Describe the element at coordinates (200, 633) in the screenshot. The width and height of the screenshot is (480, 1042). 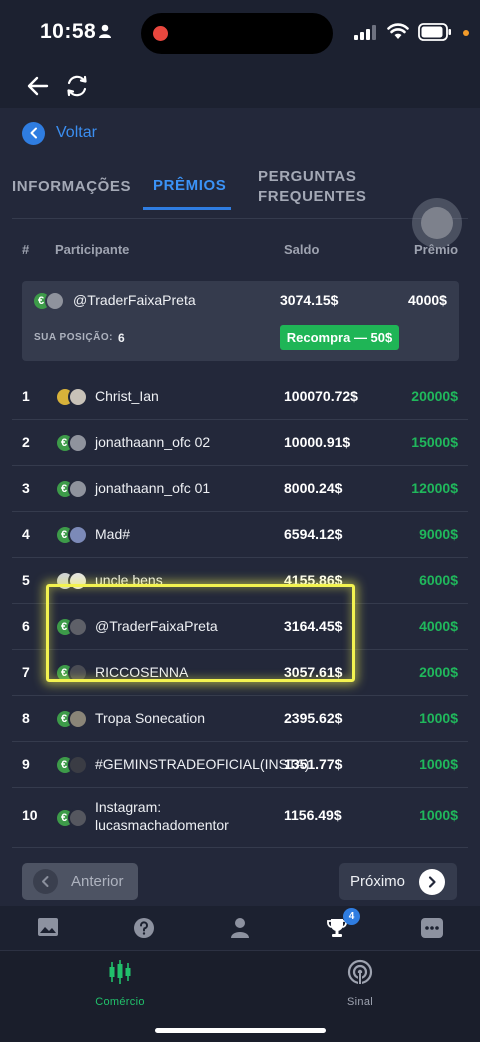
I see `highlight-box` at that location.